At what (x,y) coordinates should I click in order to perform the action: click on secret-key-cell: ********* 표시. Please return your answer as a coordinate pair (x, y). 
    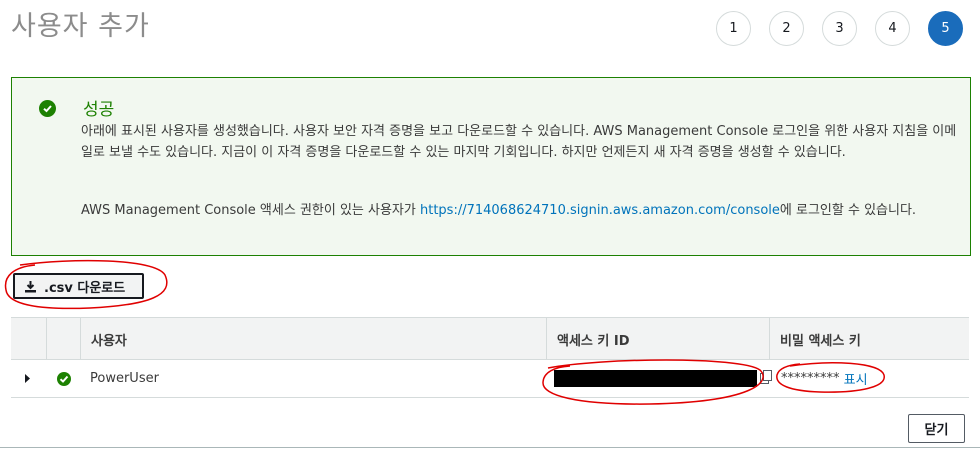
    Looking at the image, I should click on (824, 378).